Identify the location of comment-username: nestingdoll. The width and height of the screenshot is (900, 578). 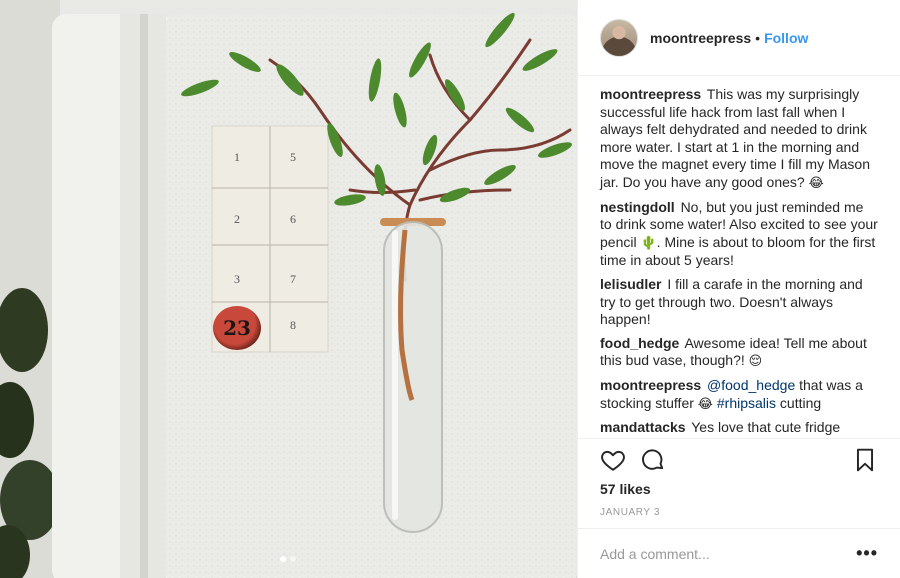
(637, 207).